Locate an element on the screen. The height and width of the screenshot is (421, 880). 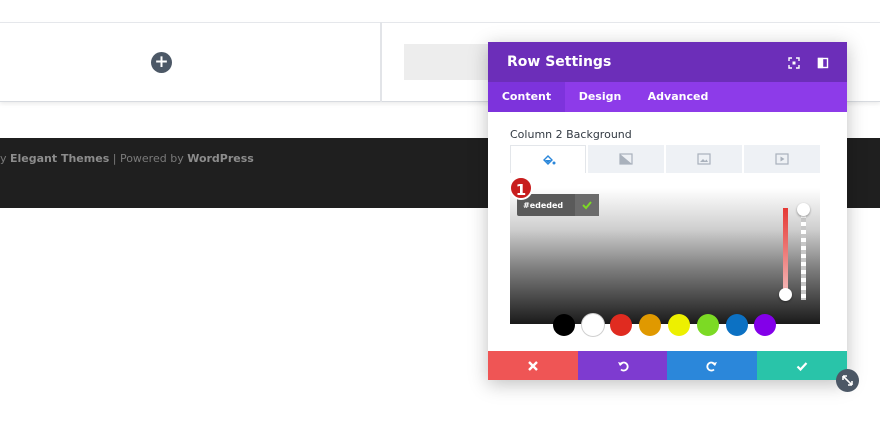
color-swatch-green is located at coordinates (708, 325).